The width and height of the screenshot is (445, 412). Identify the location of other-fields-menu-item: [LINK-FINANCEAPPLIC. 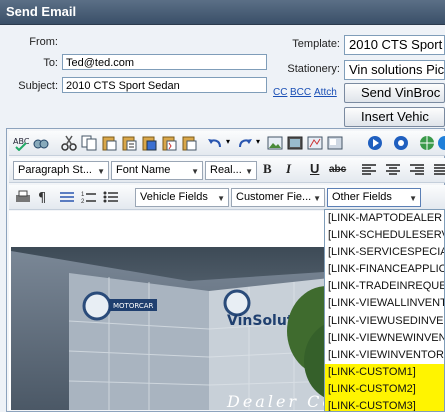
(384, 269).